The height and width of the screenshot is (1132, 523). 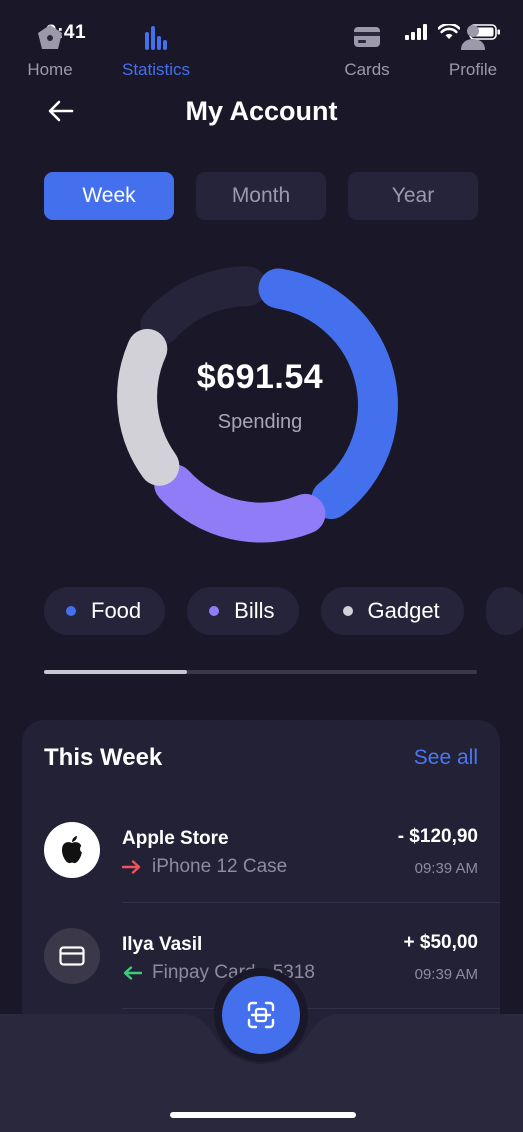 What do you see at coordinates (413, 196) in the screenshot?
I see `tab-year: Year` at bounding box center [413, 196].